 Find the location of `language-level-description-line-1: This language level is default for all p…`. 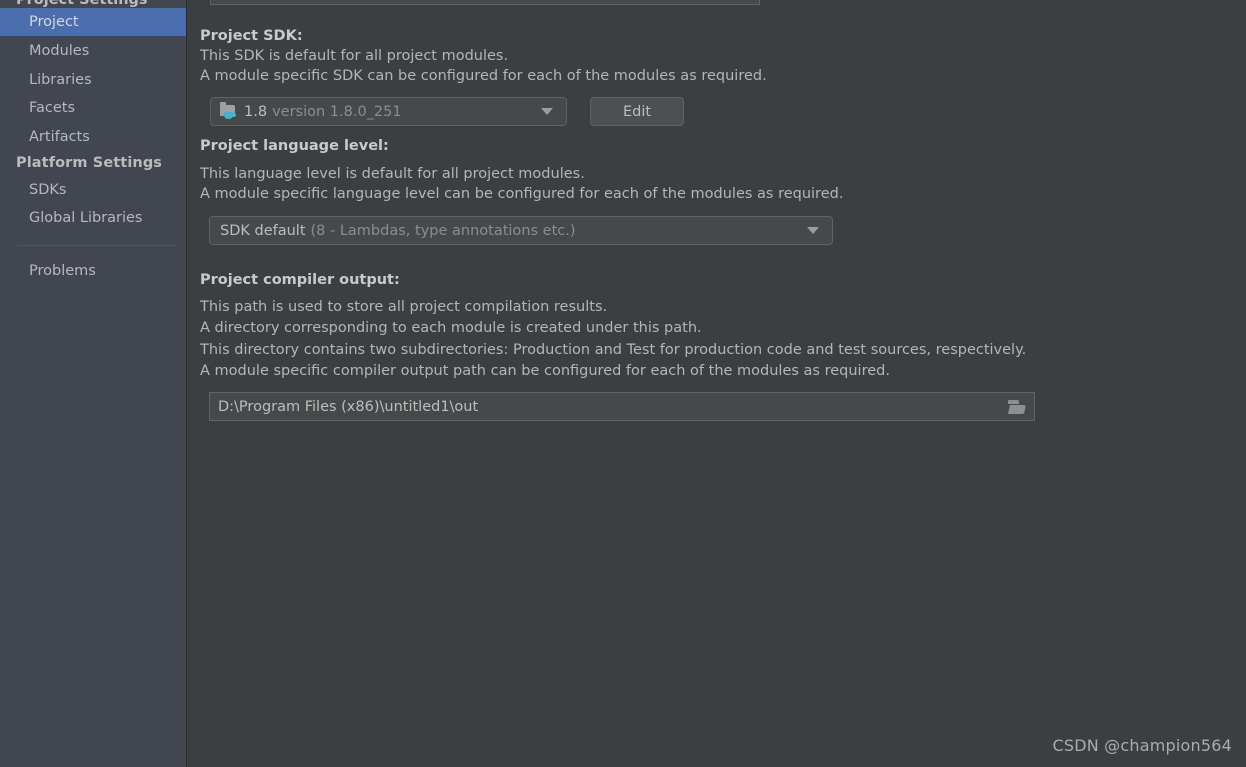

language-level-description-line-1: This language level is default for all p… is located at coordinates (392, 174).